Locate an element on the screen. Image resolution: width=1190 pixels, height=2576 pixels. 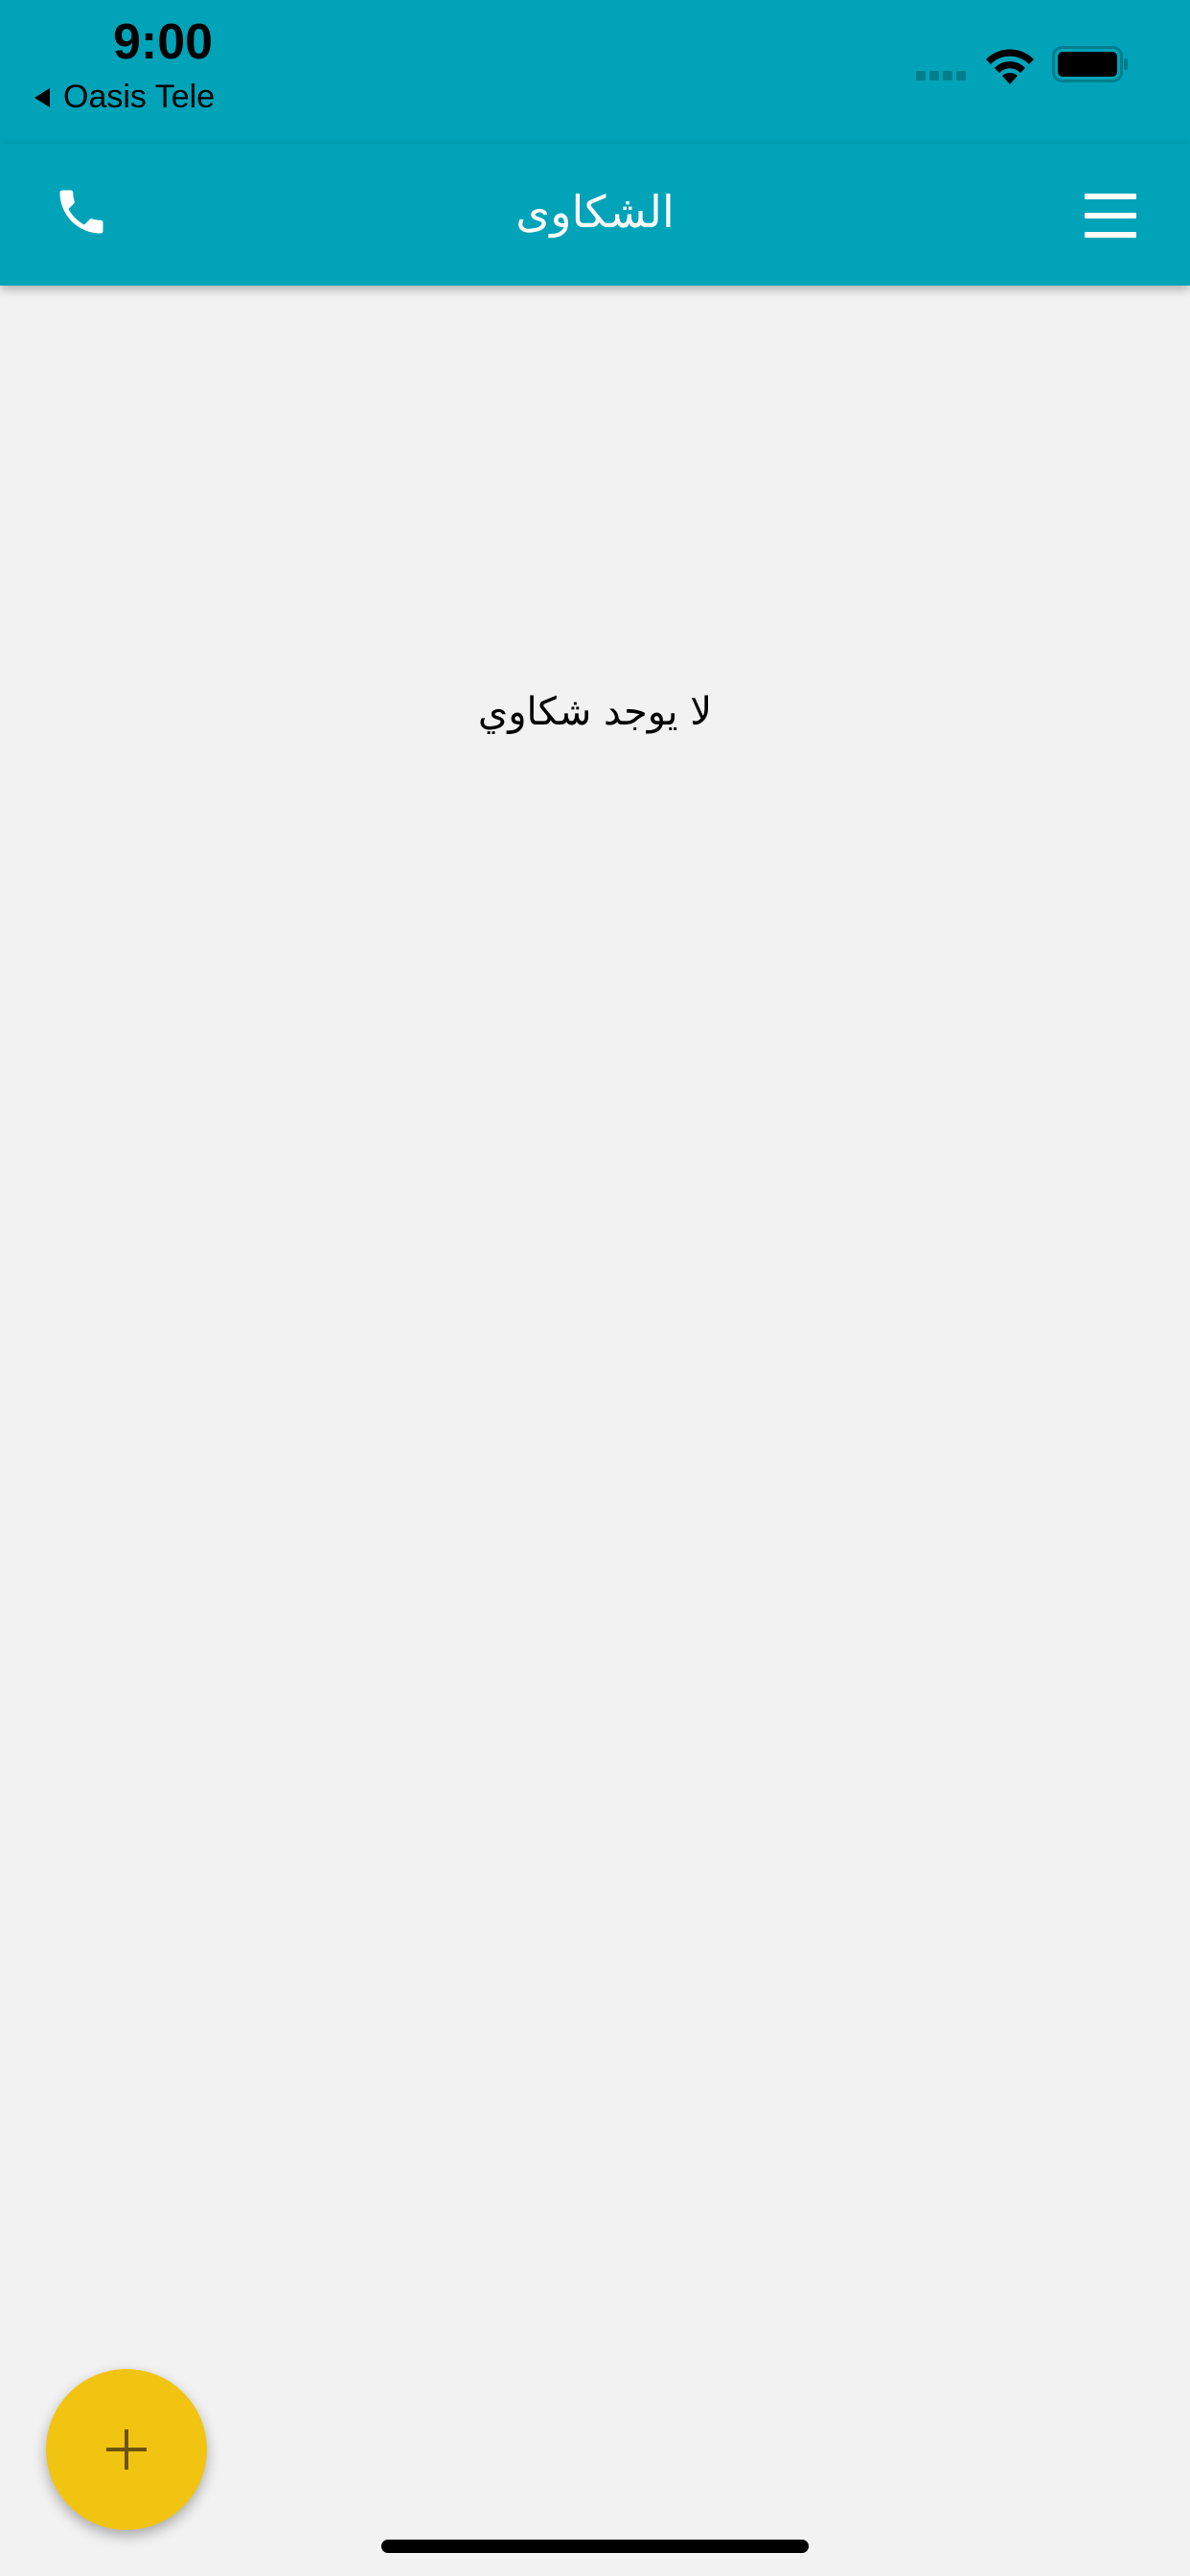
back-to-app-link: Oasis Tele is located at coordinates (125, 97).